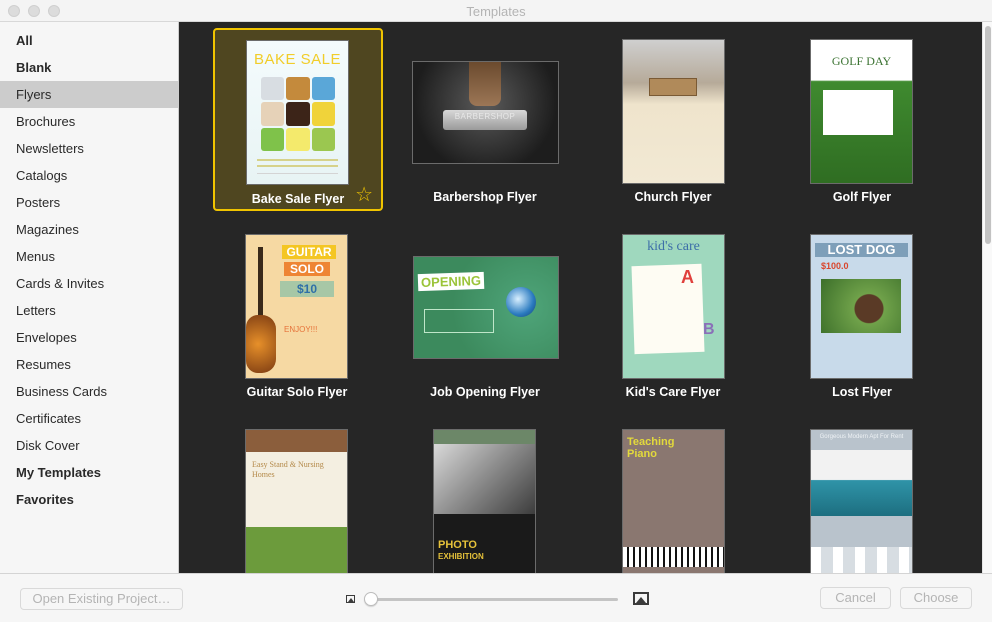 The image size is (992, 622). I want to click on template-thumbnail: BARBERSHOP, so click(485, 112).